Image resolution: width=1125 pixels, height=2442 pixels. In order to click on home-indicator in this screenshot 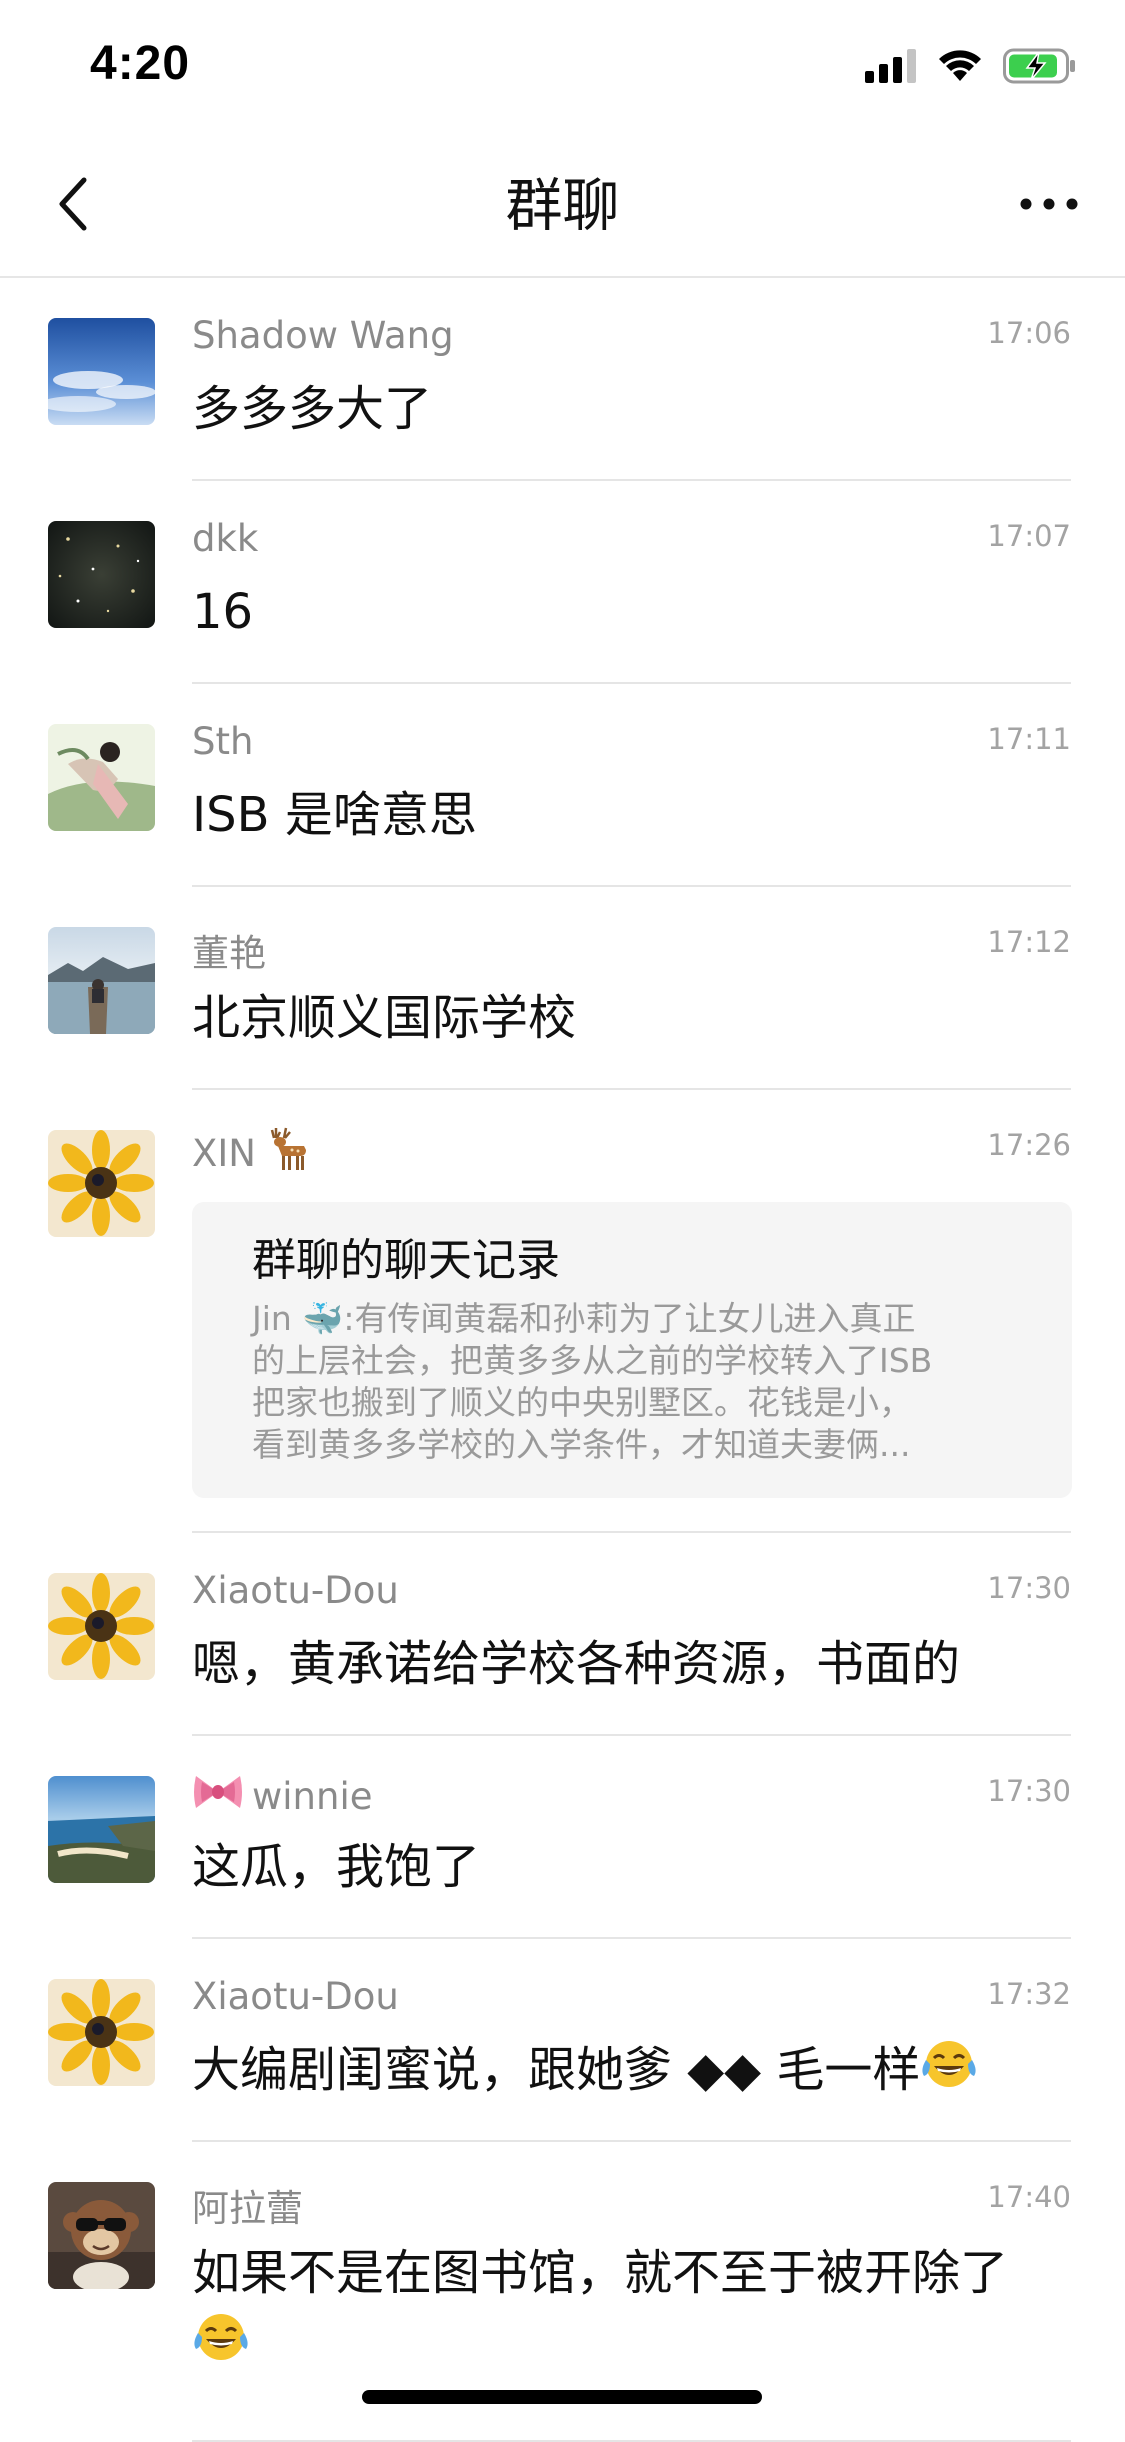, I will do `click(562, 2397)`.